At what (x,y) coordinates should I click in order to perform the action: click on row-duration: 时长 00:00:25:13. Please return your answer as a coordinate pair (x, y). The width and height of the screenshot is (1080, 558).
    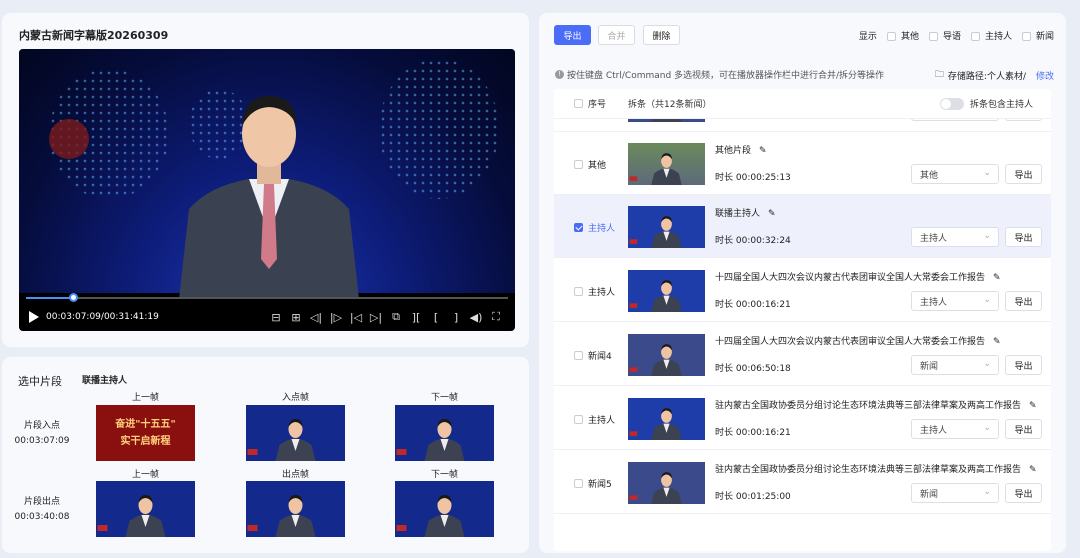
    Looking at the image, I should click on (753, 178).